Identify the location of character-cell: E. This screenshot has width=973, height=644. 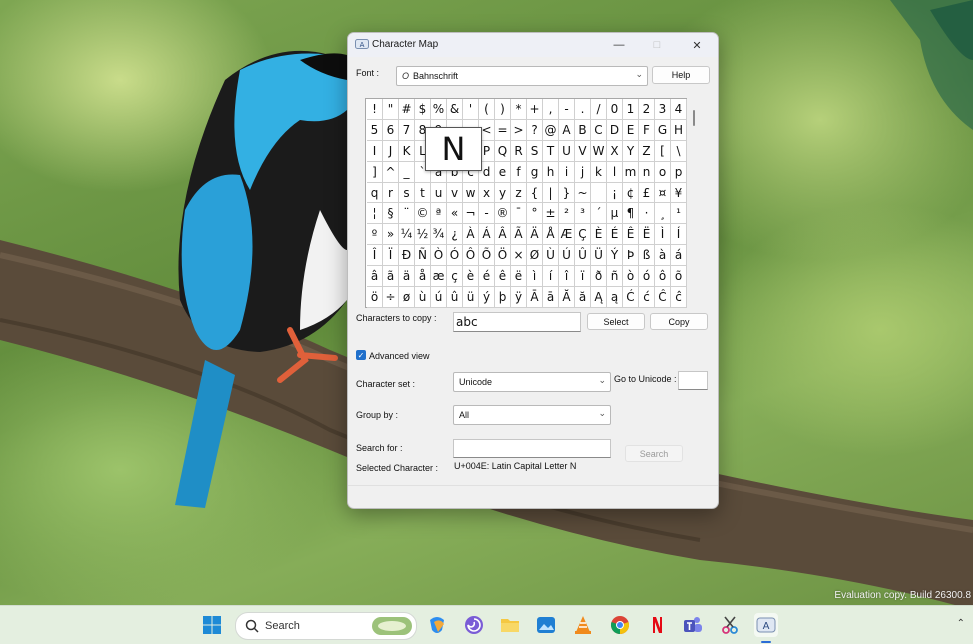
(631, 130).